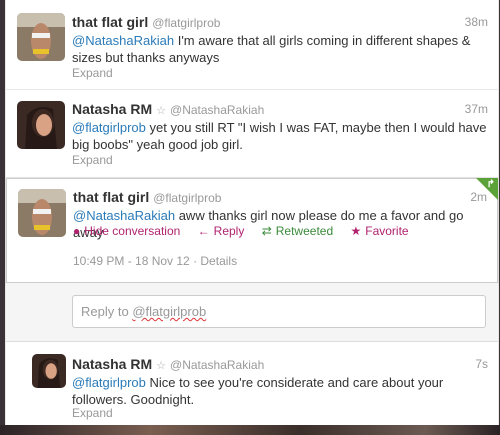 The image size is (500, 435). Describe the element at coordinates (169, 311) in the screenshot. I see `reply-handle: @flatgirlprob` at that location.